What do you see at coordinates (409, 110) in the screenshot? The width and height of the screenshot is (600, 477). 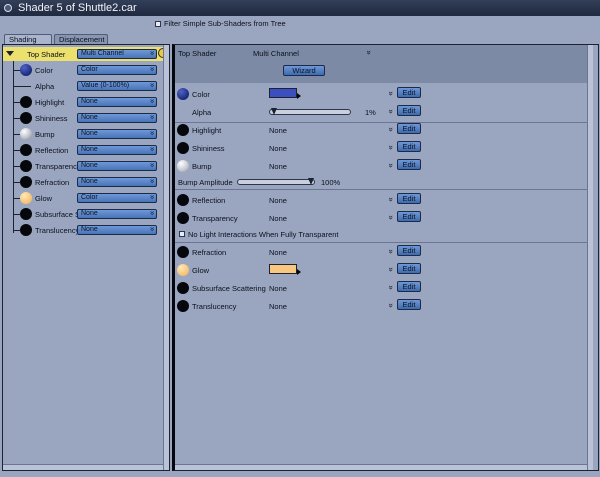 I see `alpha-edit-button: Edit` at bounding box center [409, 110].